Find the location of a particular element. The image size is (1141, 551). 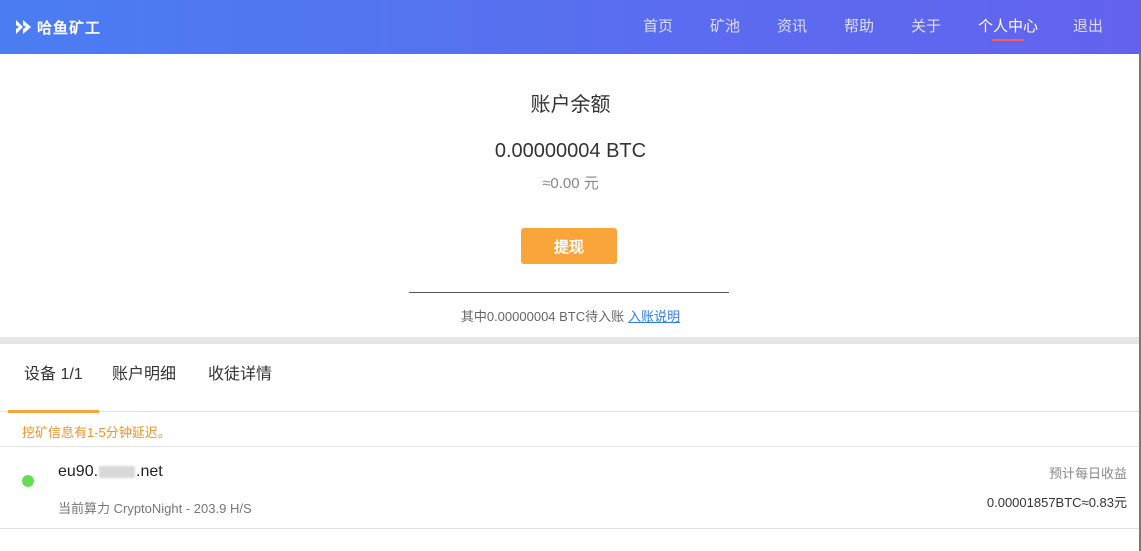

nav-news: 资讯 is located at coordinates (793, 27).